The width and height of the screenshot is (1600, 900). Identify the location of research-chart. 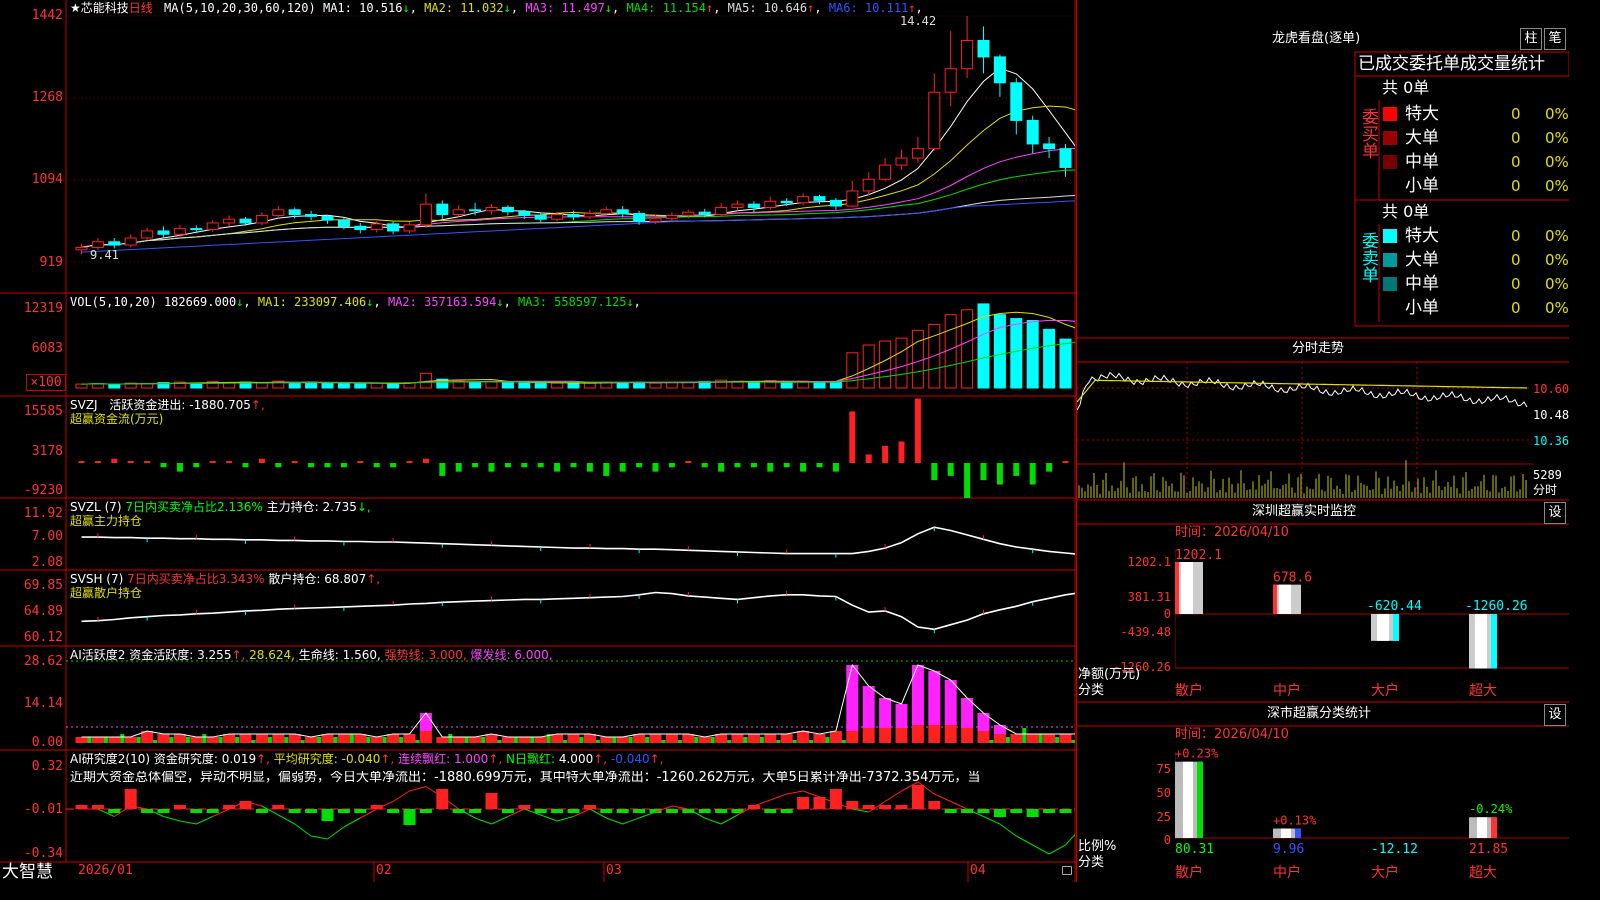
(570, 806).